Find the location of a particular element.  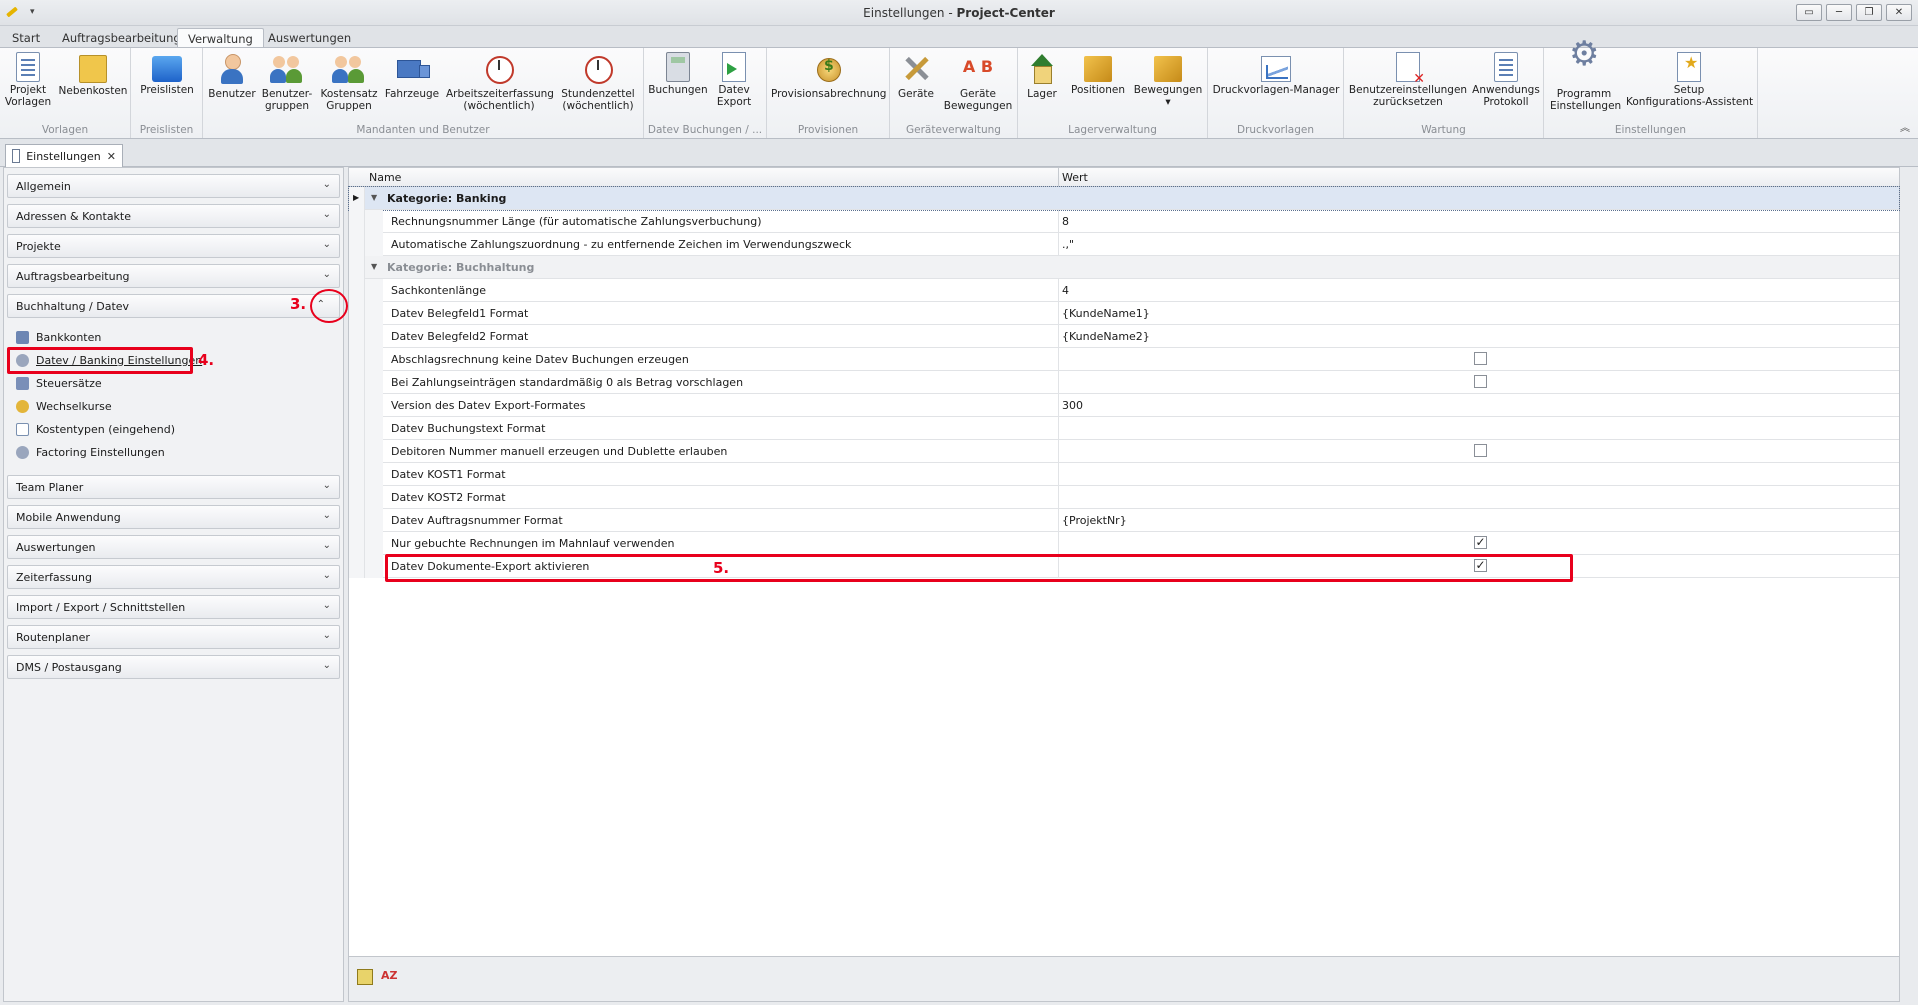

collapse-ribbon-icon: ︽ is located at coordinates (1905, 126).